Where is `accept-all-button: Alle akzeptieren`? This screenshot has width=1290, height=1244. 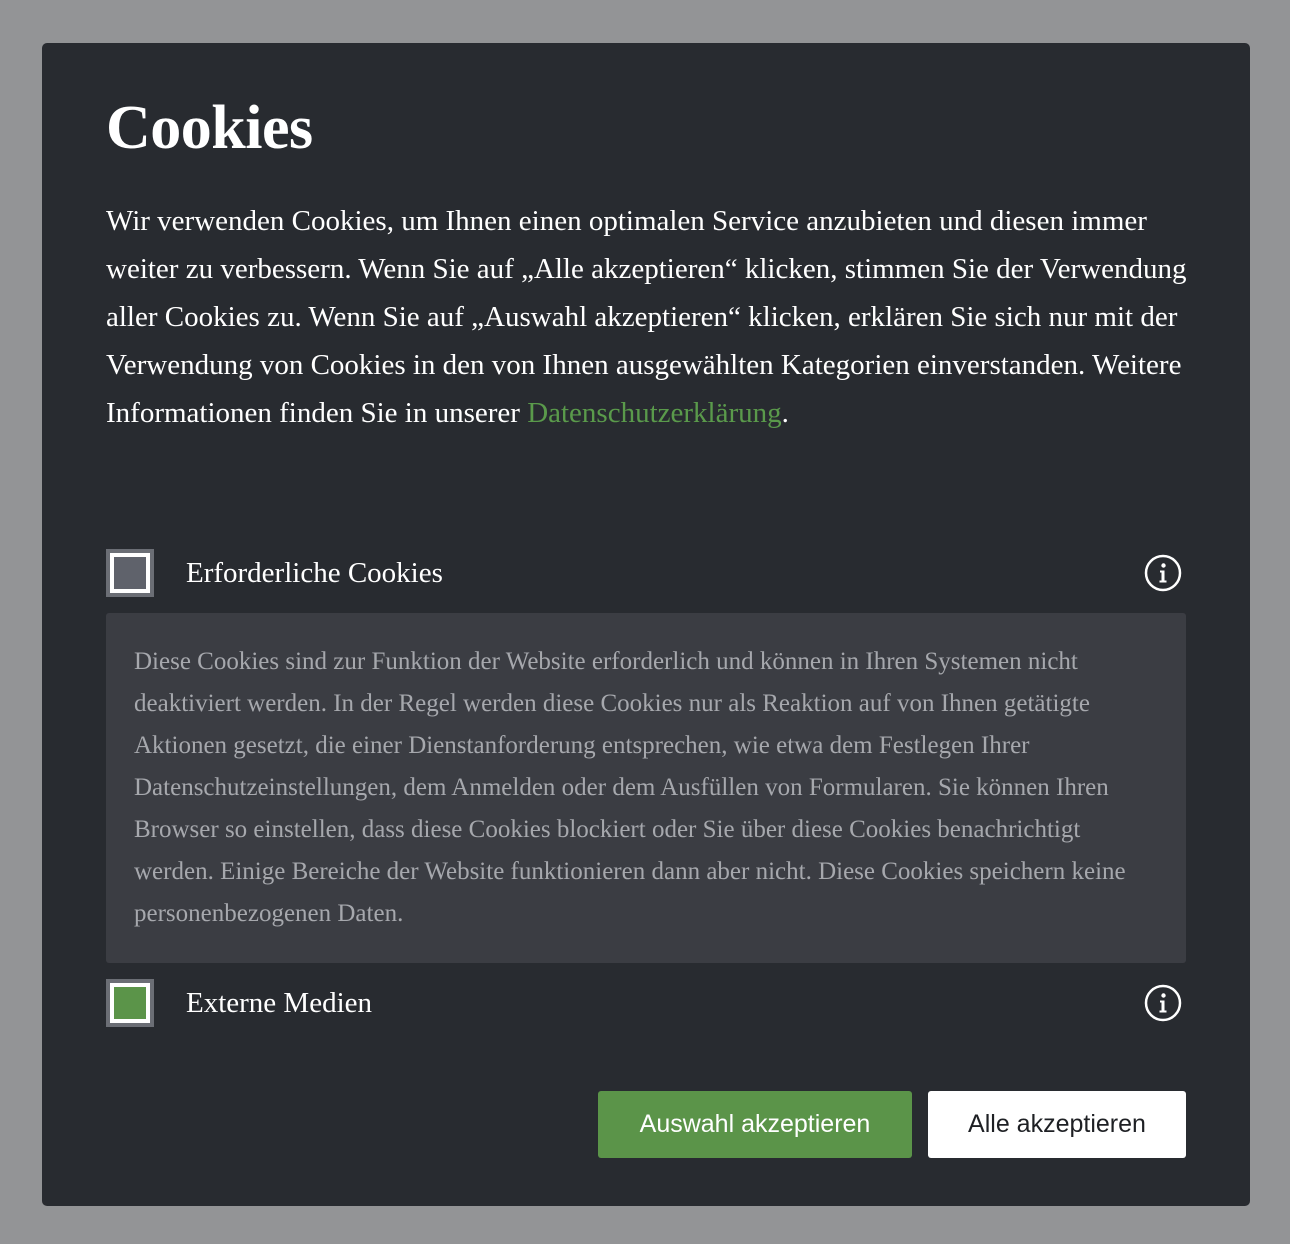
accept-all-button: Alle akzeptieren is located at coordinates (1057, 1124).